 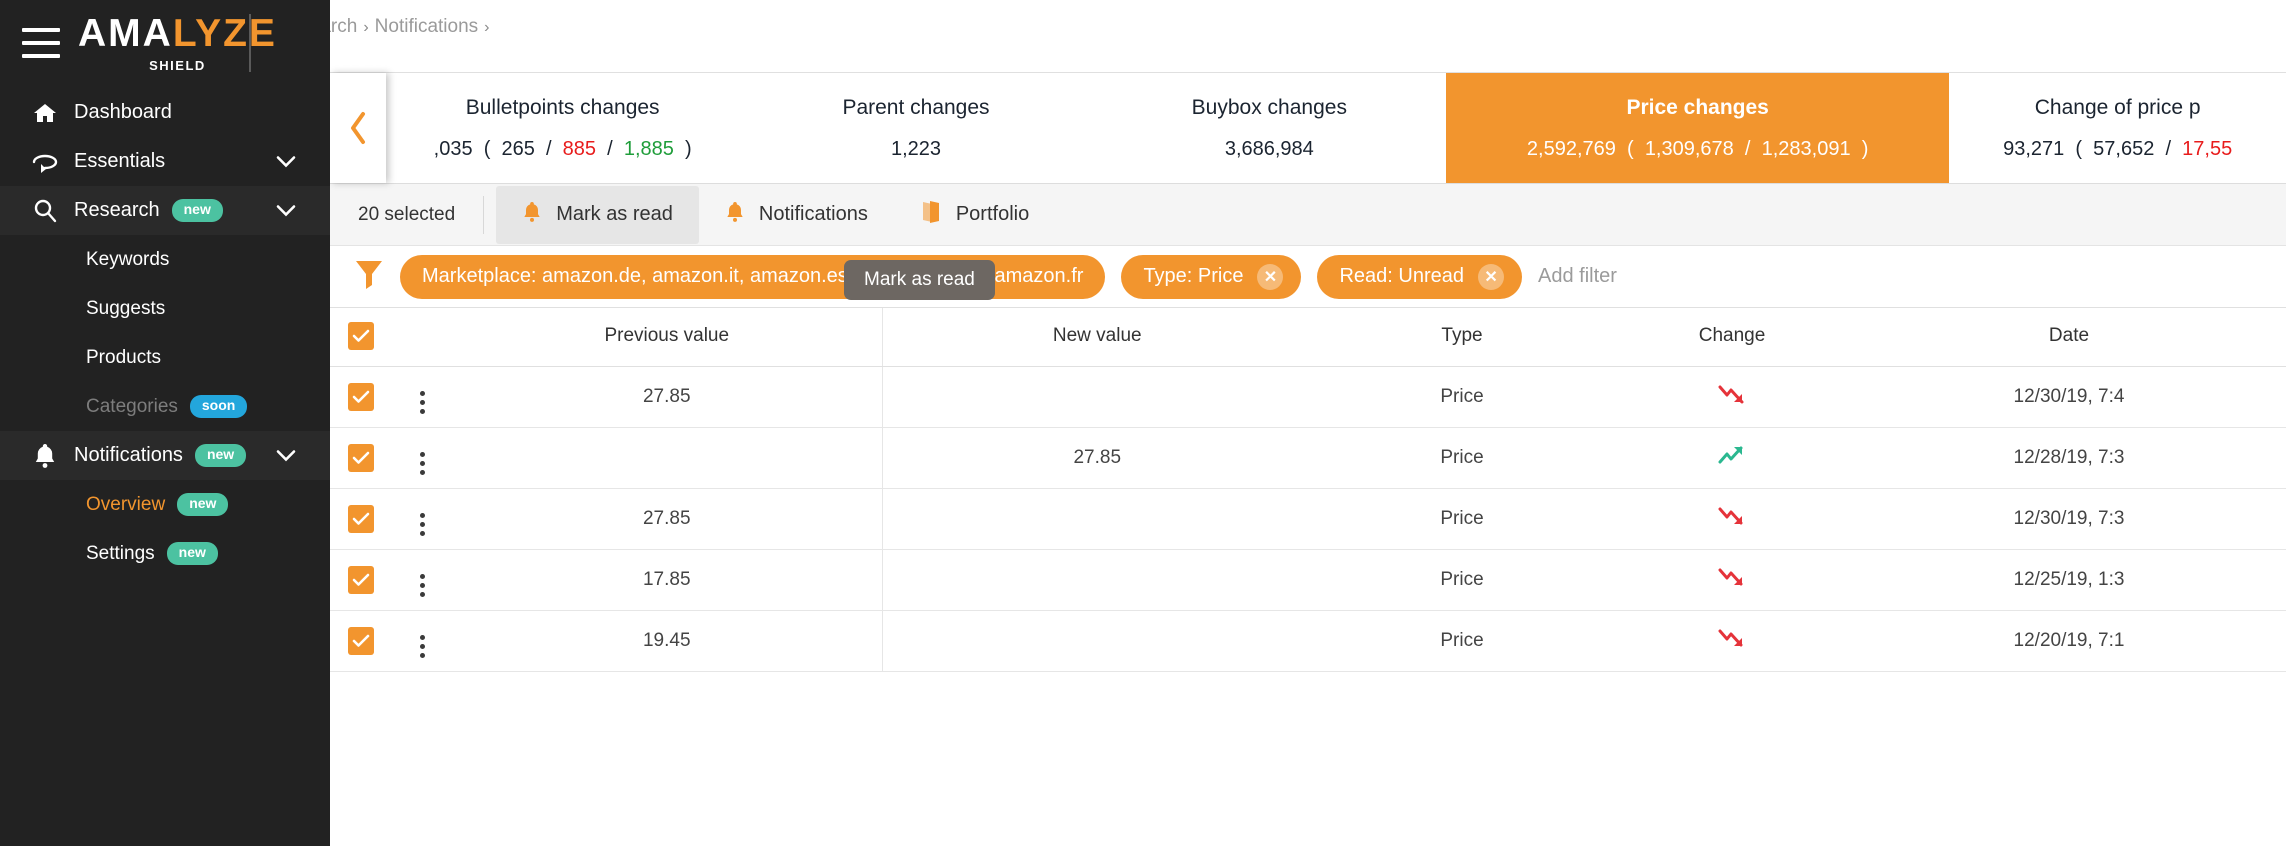 I want to click on sidebar-item-dashboard: Dashboard, so click(x=165, y=112).